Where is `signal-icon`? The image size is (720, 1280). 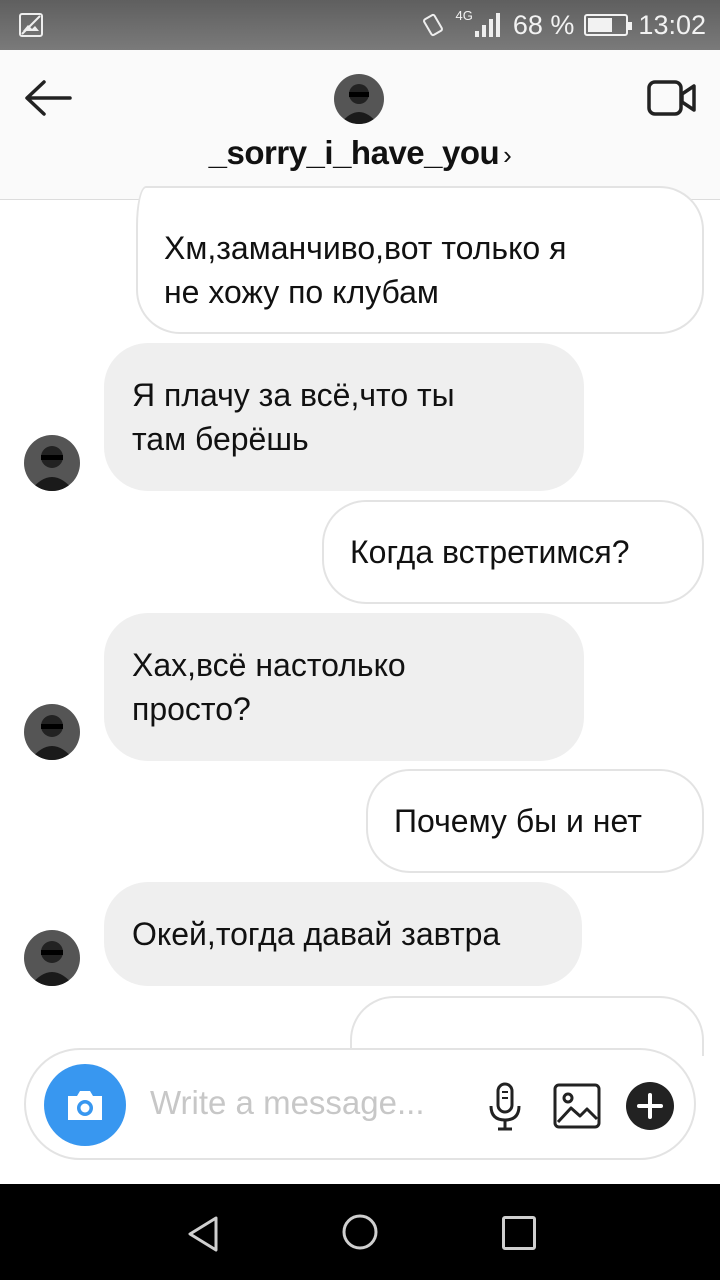
signal-icon is located at coordinates (487, 25).